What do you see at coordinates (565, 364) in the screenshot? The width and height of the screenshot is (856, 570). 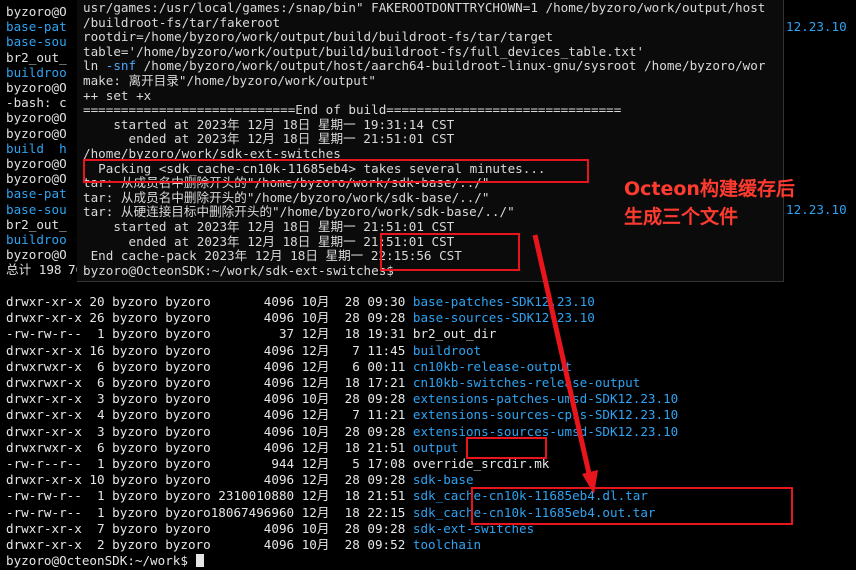 I see `annotation-arrow` at bounding box center [565, 364].